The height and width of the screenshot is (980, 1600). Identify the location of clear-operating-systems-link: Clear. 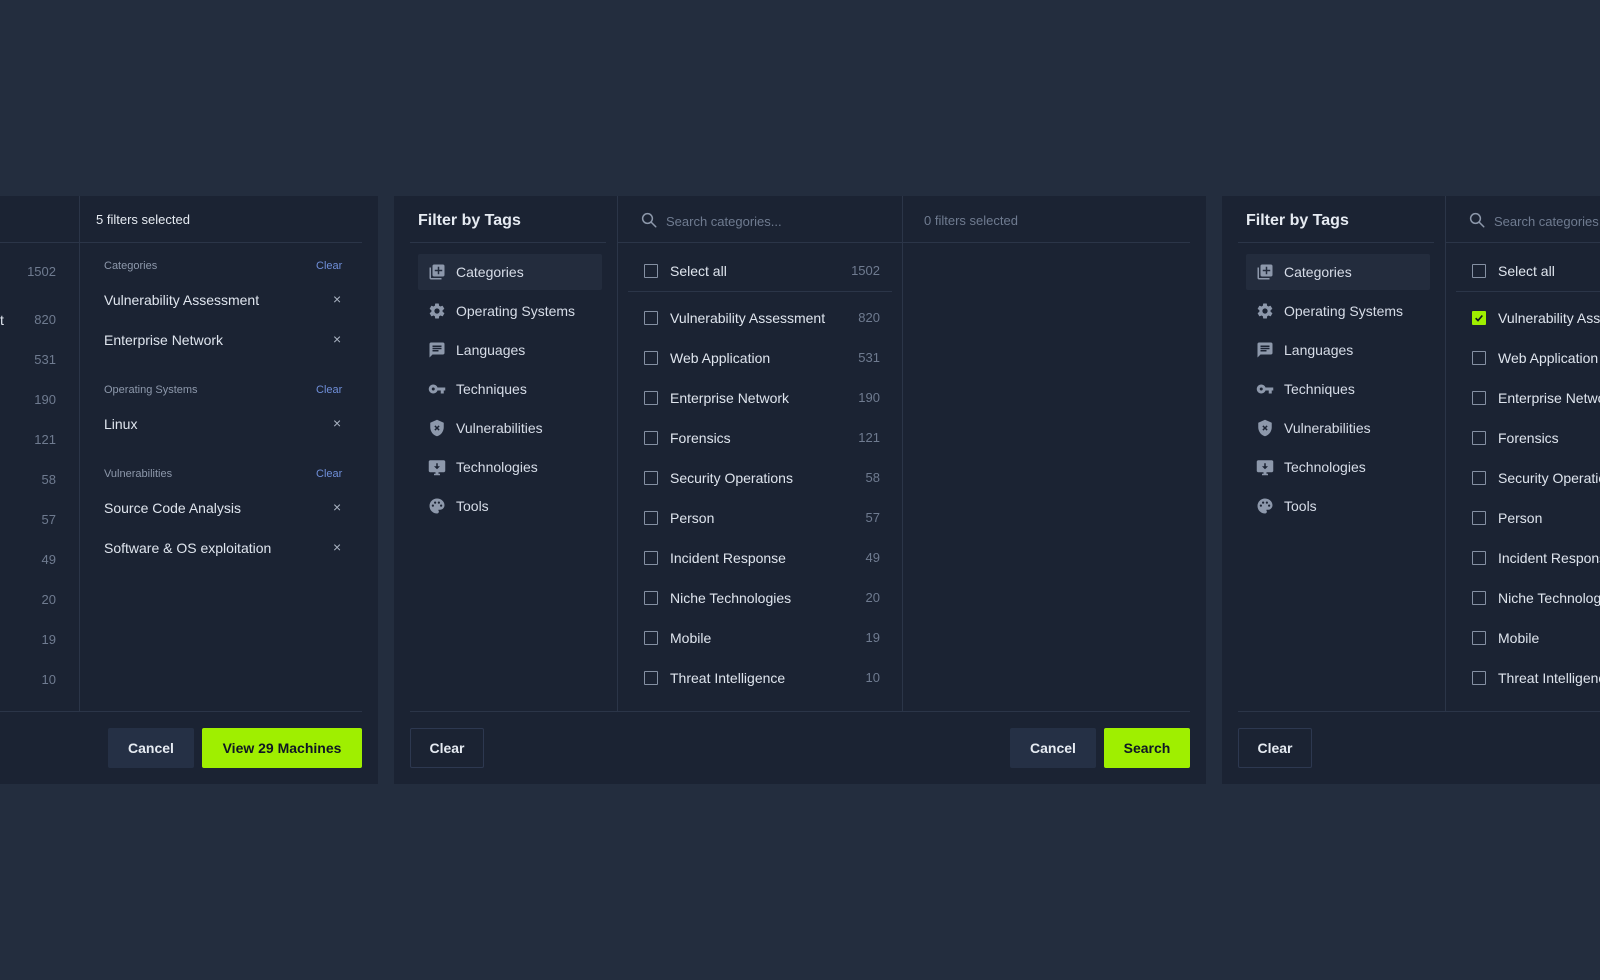
(329, 390).